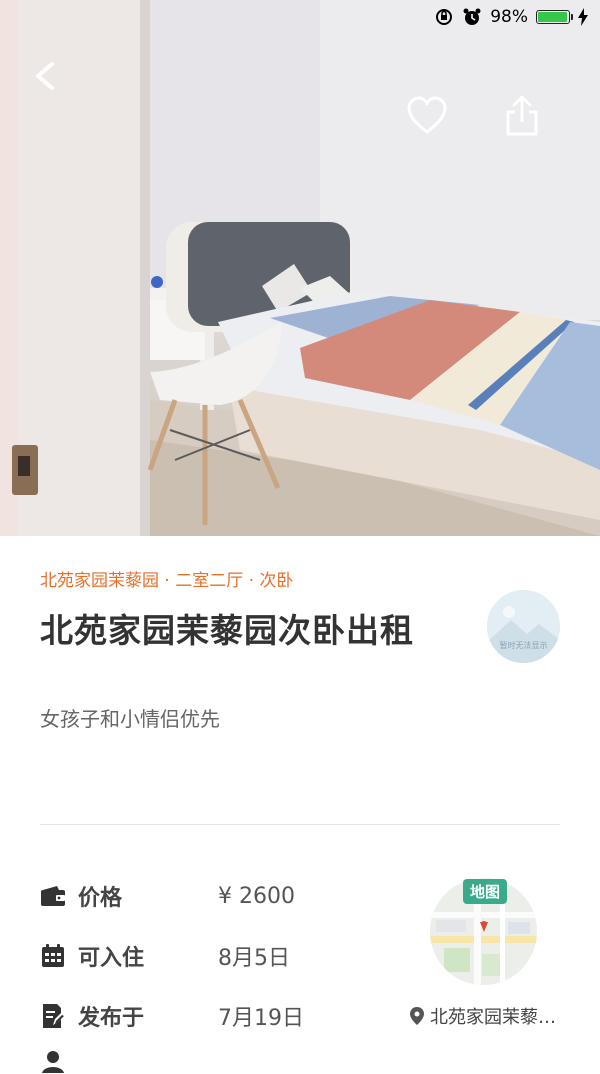 This screenshot has width=600, height=1074. Describe the element at coordinates (444, 17) in the screenshot. I see `rotation-lock-icon` at that location.